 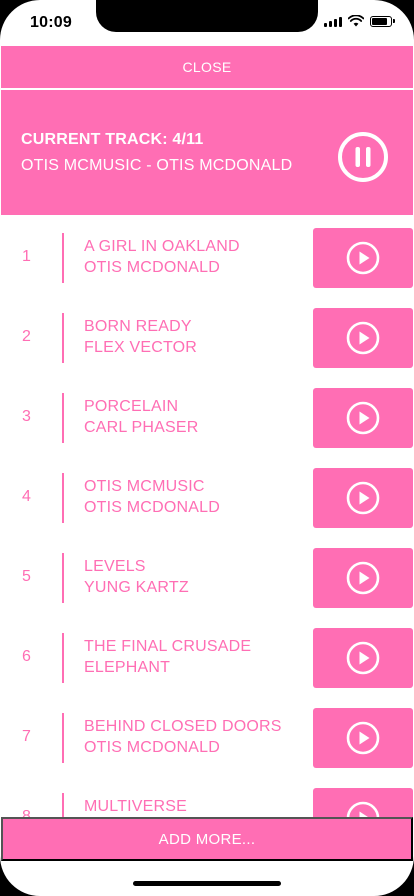 I want to click on pause-button, so click(x=363, y=157).